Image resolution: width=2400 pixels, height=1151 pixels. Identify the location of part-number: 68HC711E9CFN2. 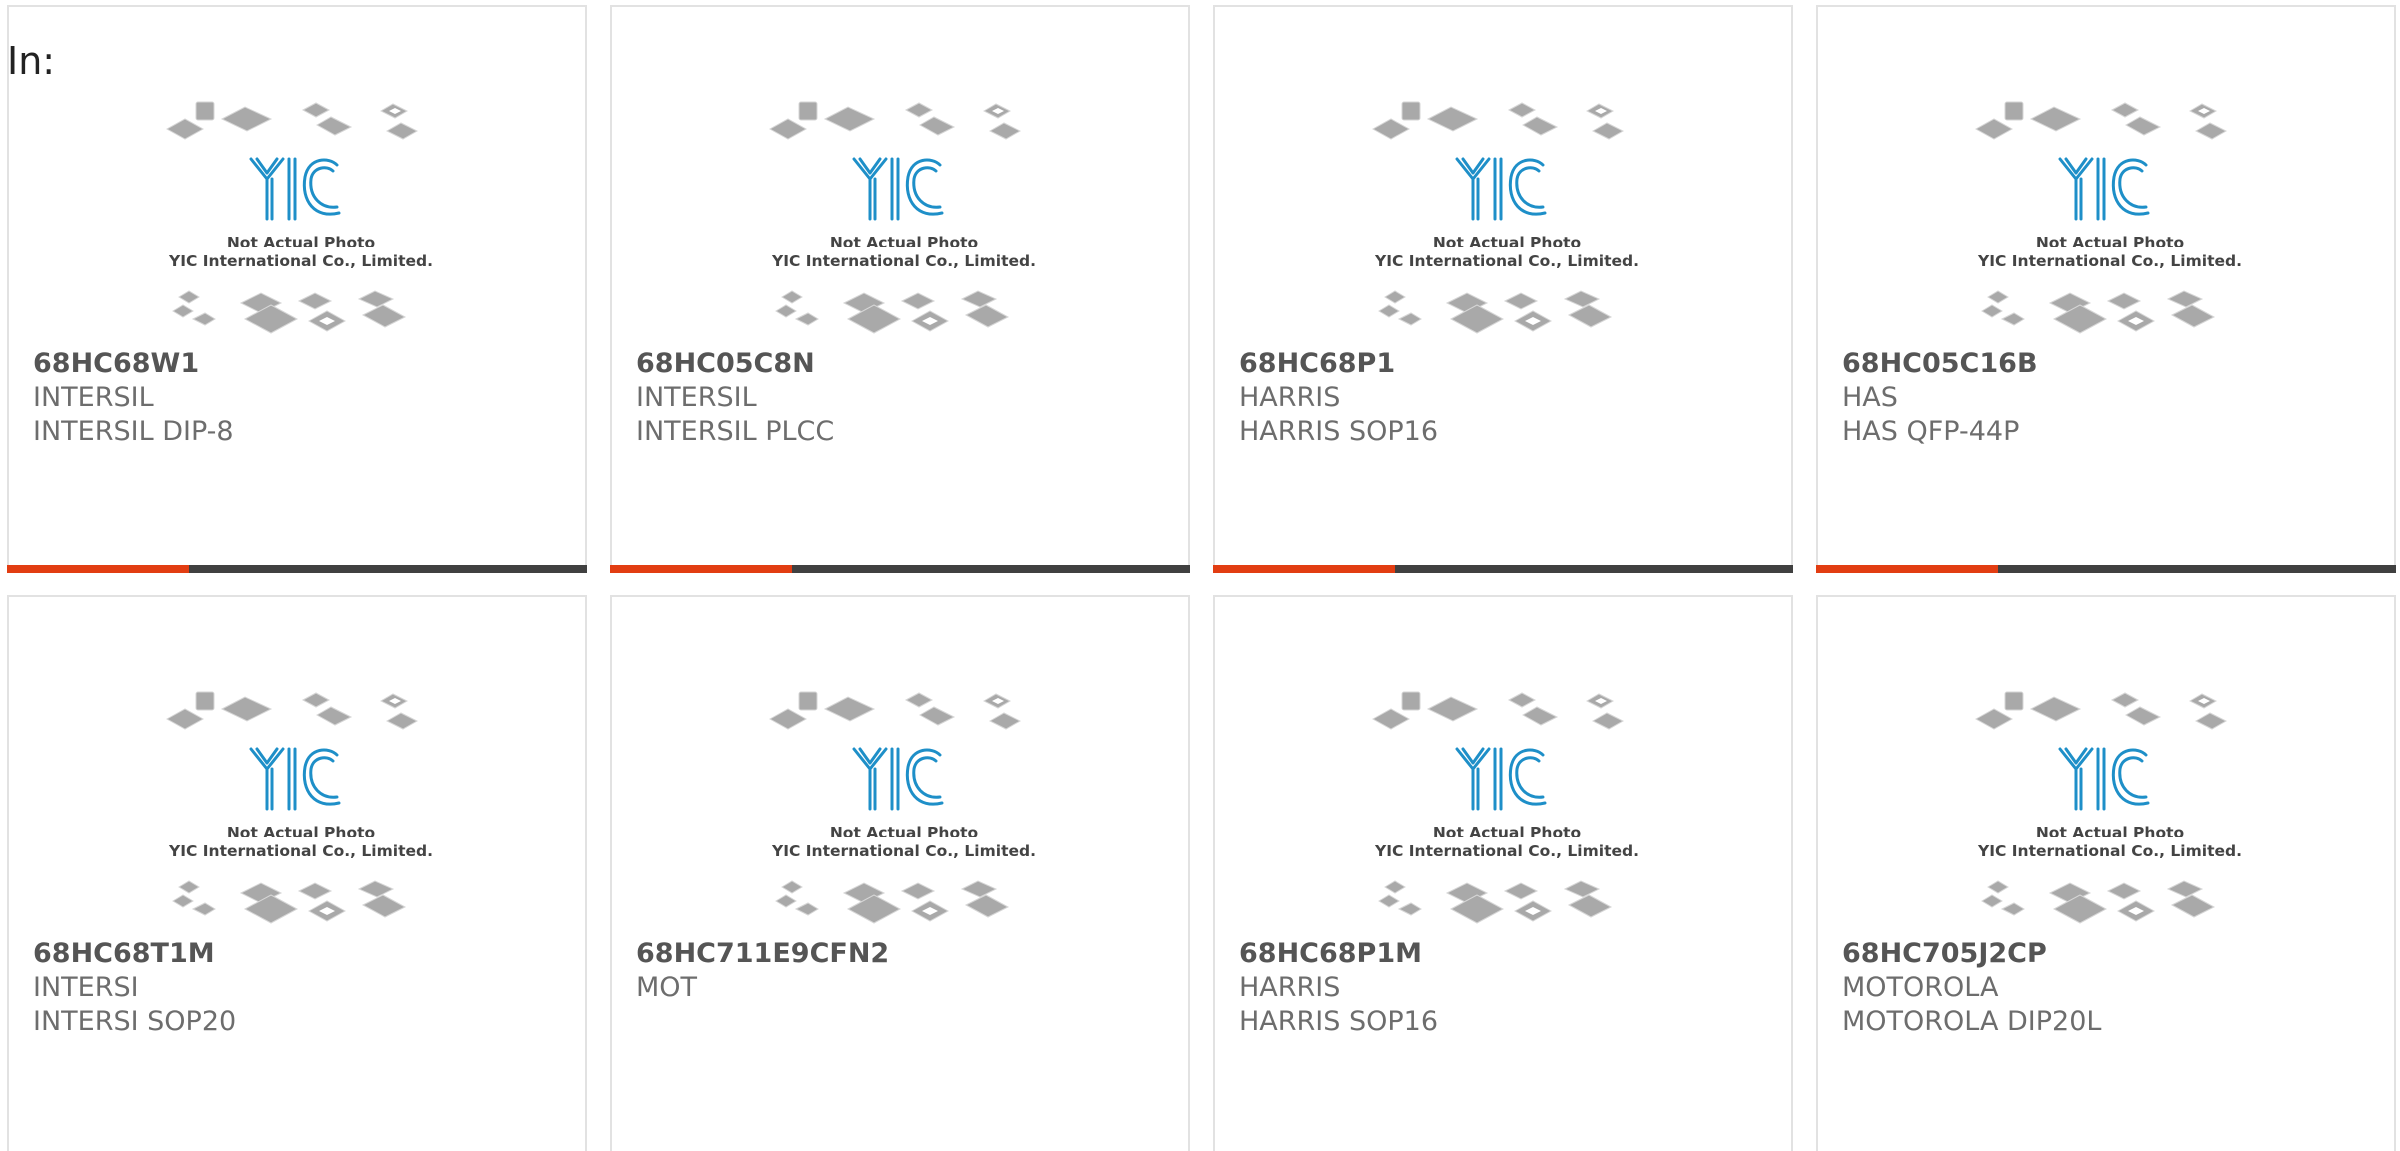
(904, 954).